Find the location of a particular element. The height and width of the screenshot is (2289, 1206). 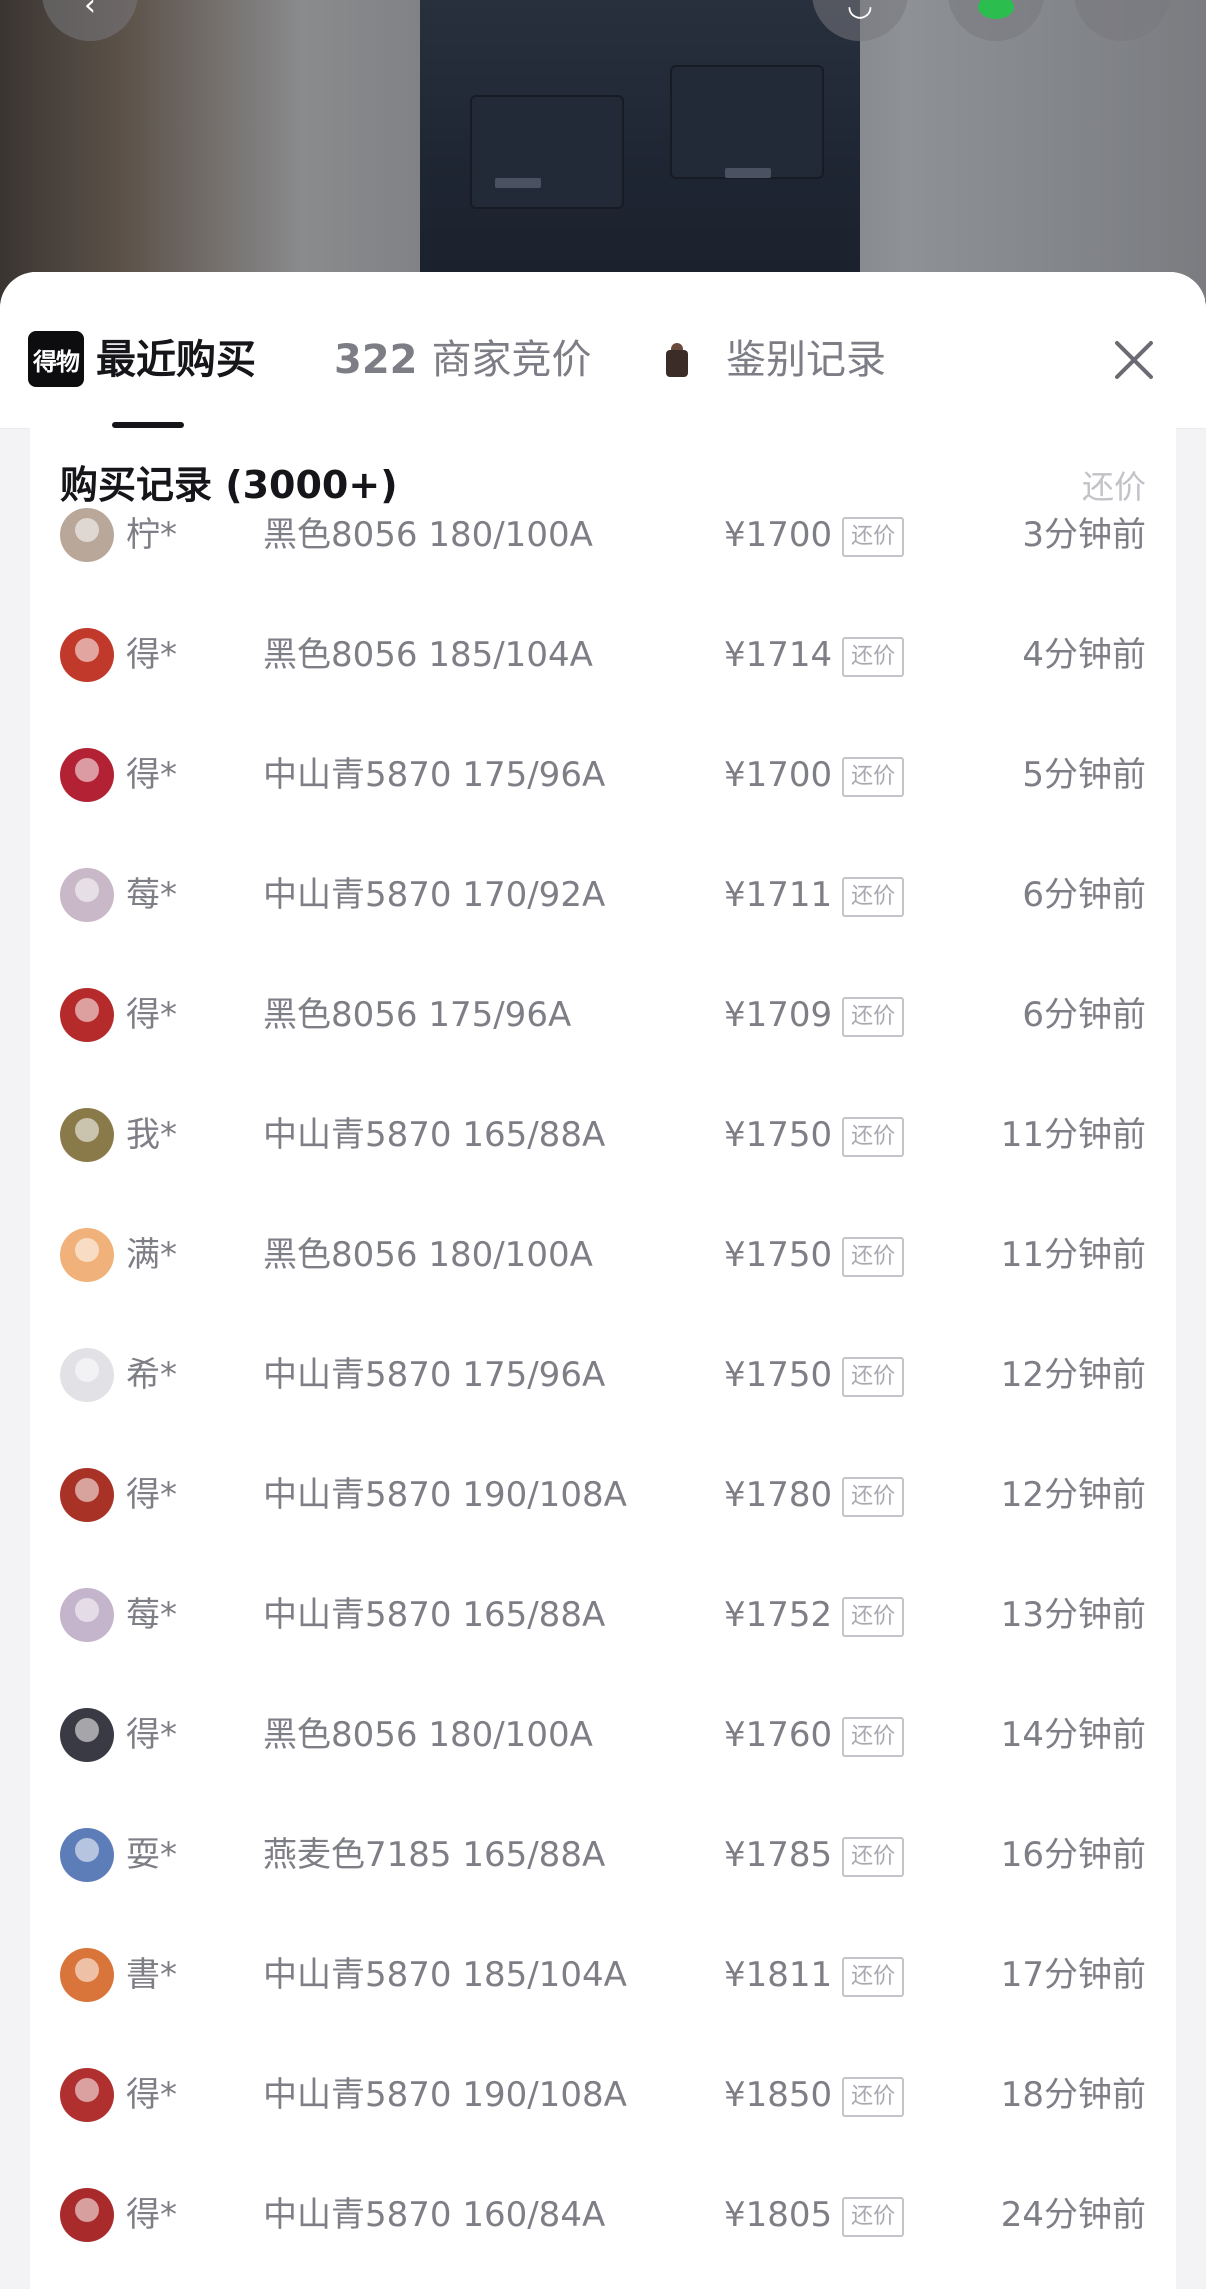

back-button: ‹ is located at coordinates (90, 20).